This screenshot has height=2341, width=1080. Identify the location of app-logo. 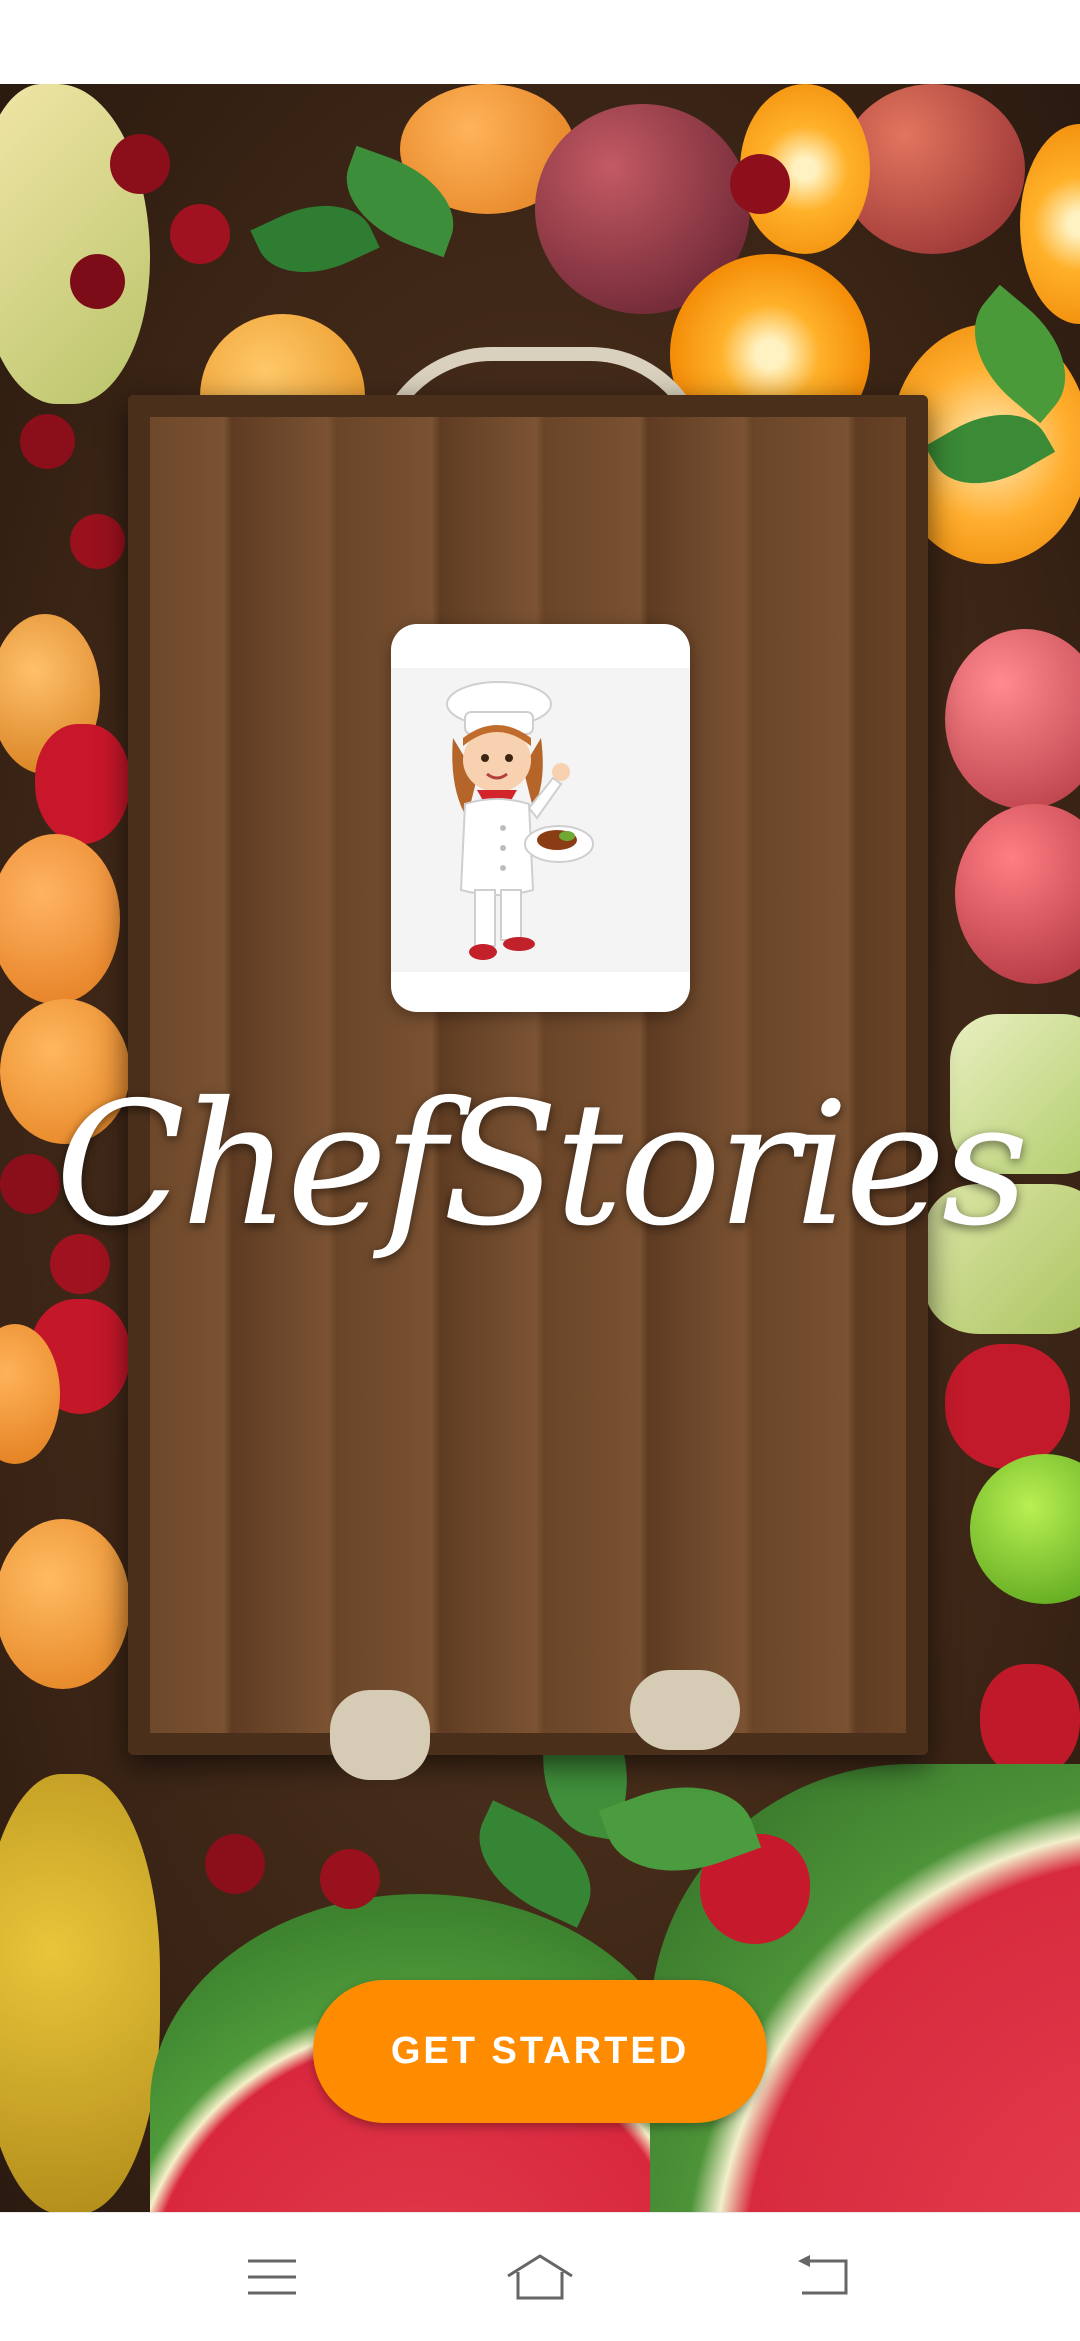
(540, 818).